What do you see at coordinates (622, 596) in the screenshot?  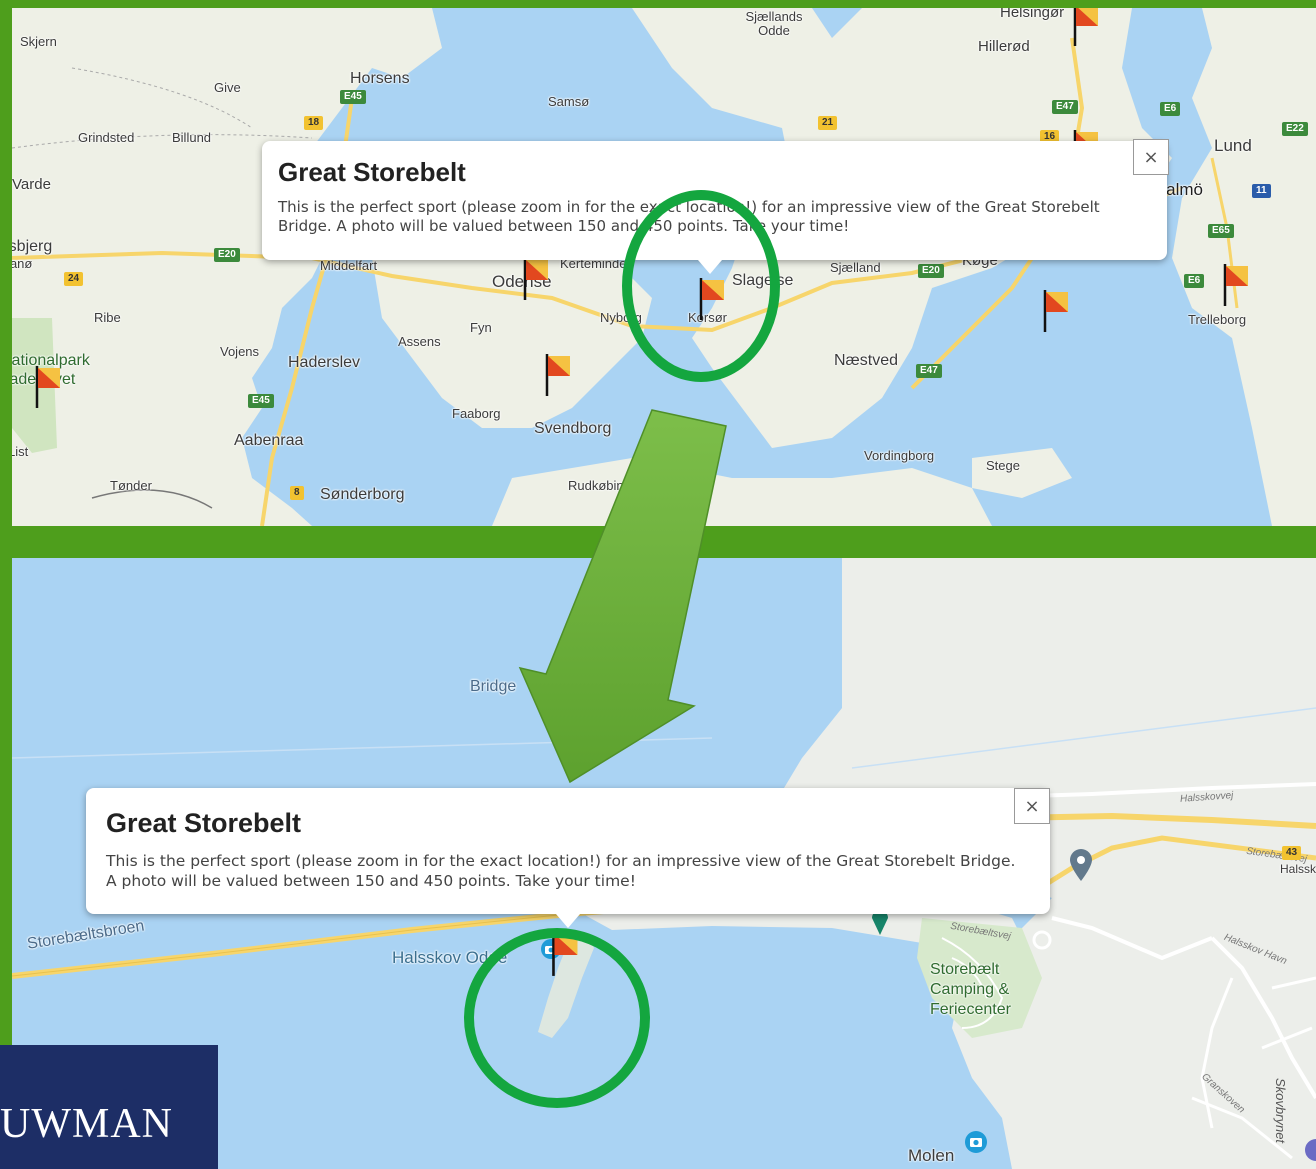 I see `arrow-down-icon` at bounding box center [622, 596].